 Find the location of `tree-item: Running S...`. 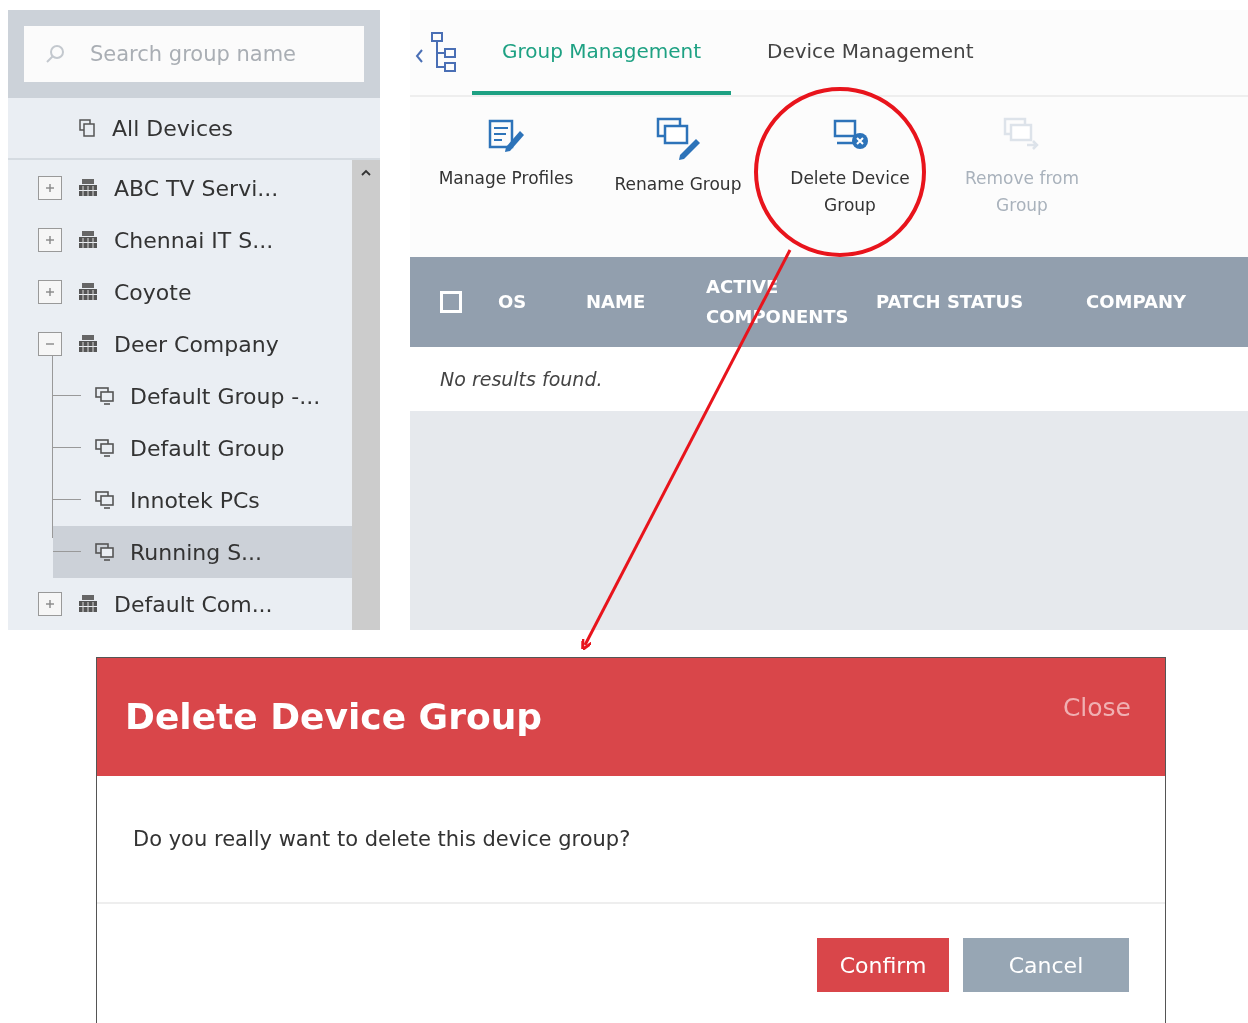

tree-item: Running S... is located at coordinates (202, 552).